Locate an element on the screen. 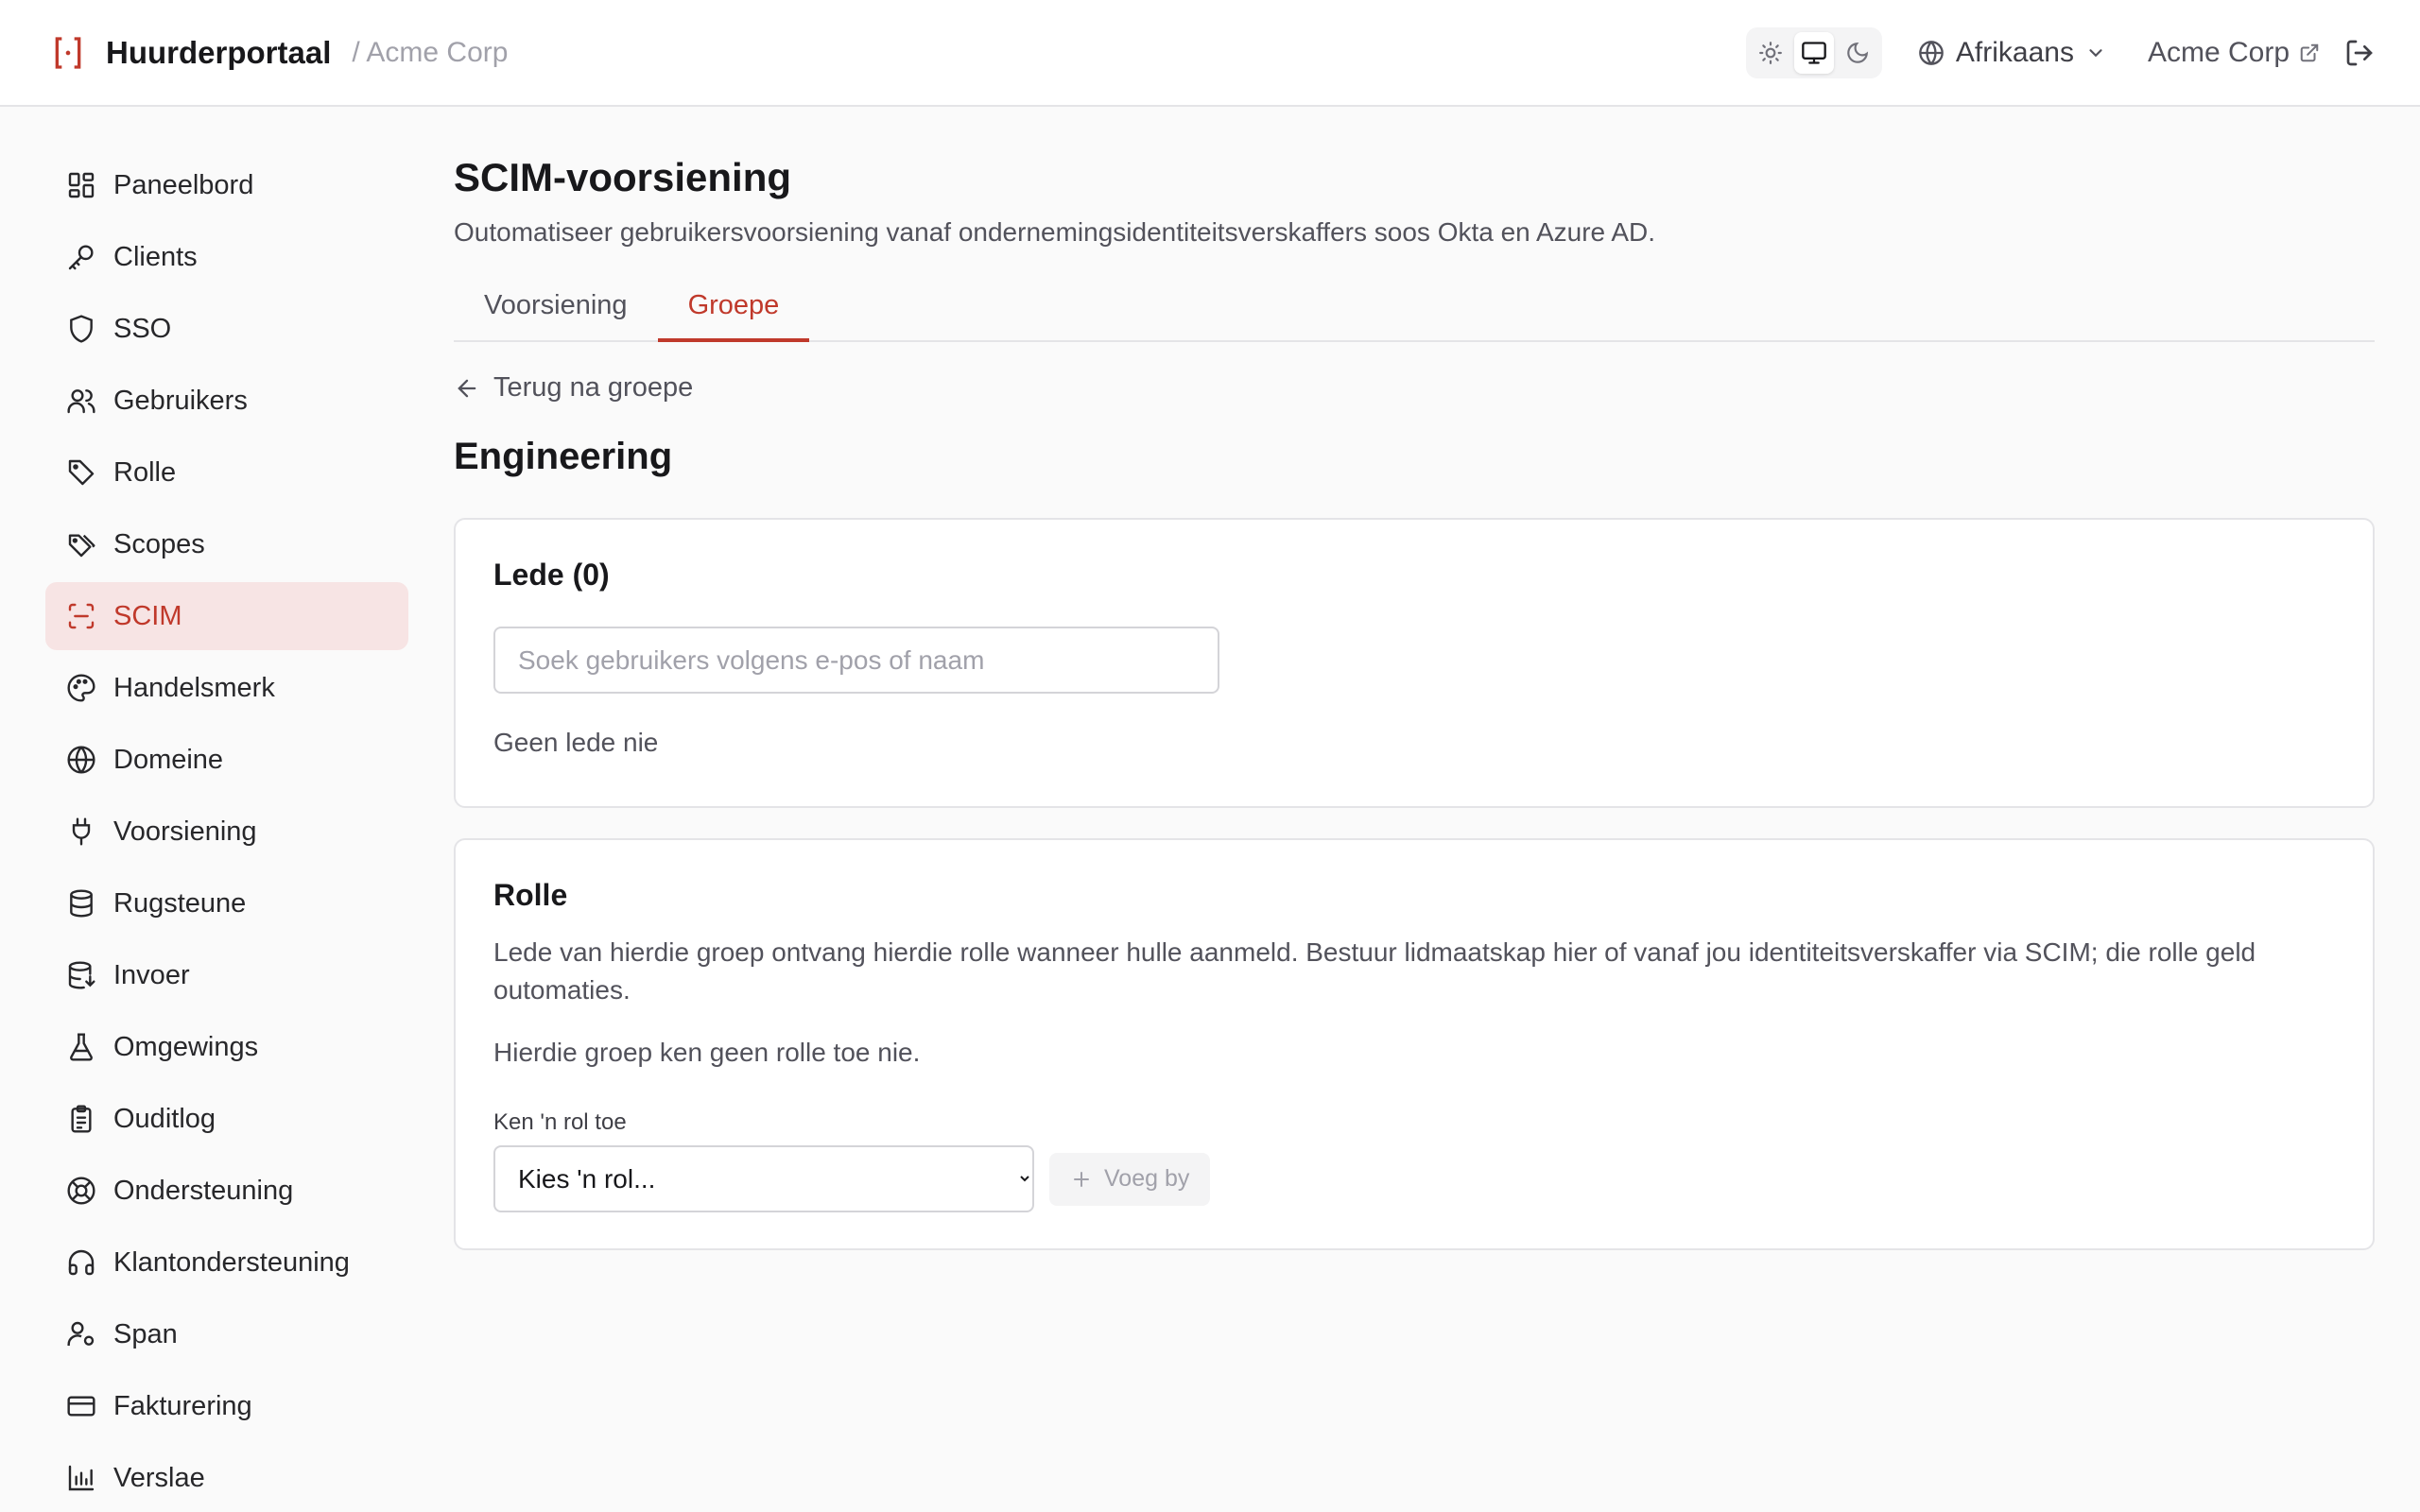 The height and width of the screenshot is (1512, 2420). sidebar-item-label: Gebruikers is located at coordinates (180, 400).